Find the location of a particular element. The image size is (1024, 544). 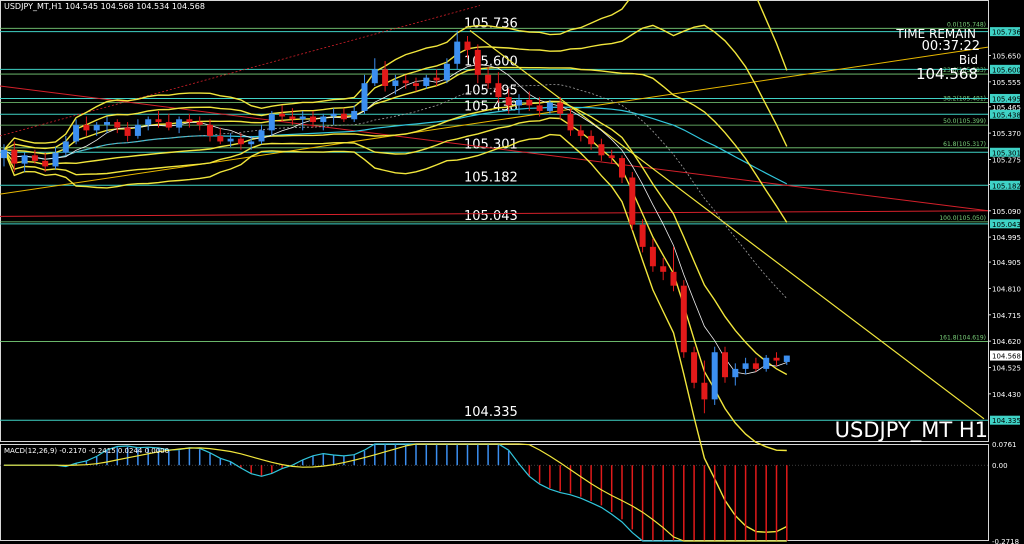

fibonacci-label: 61.8(105.317) is located at coordinates (964, 144).